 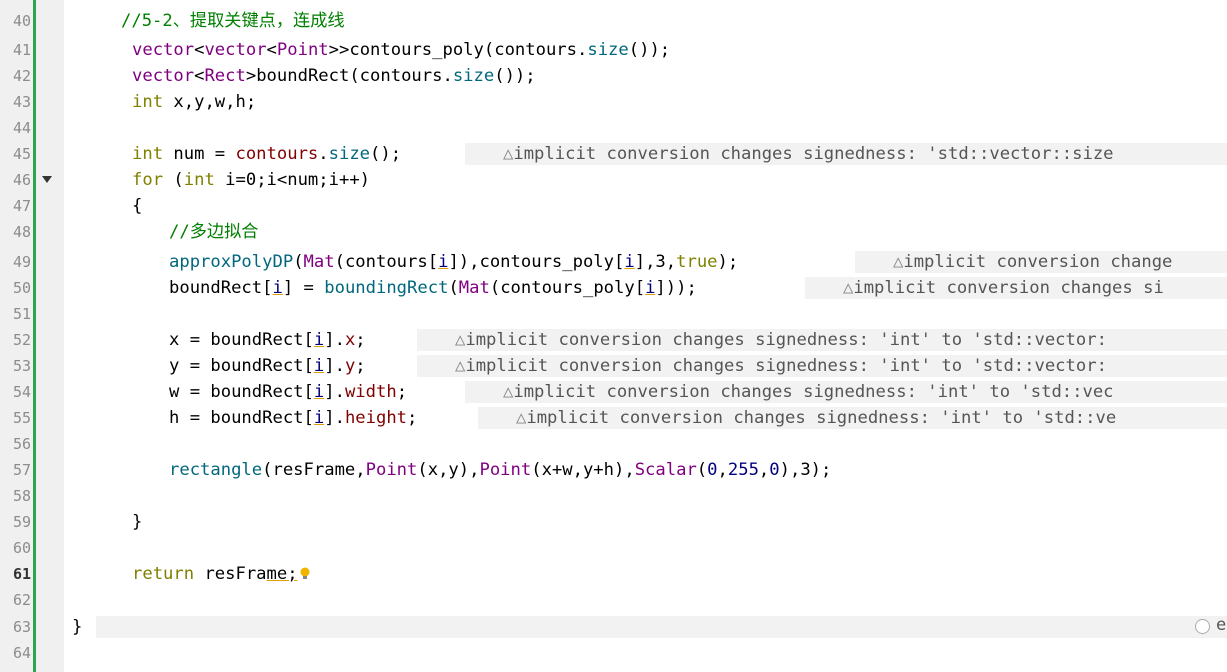 What do you see at coordinates (613, 232) in the screenshot?
I see `code-line: 48 //多边拟合` at bounding box center [613, 232].